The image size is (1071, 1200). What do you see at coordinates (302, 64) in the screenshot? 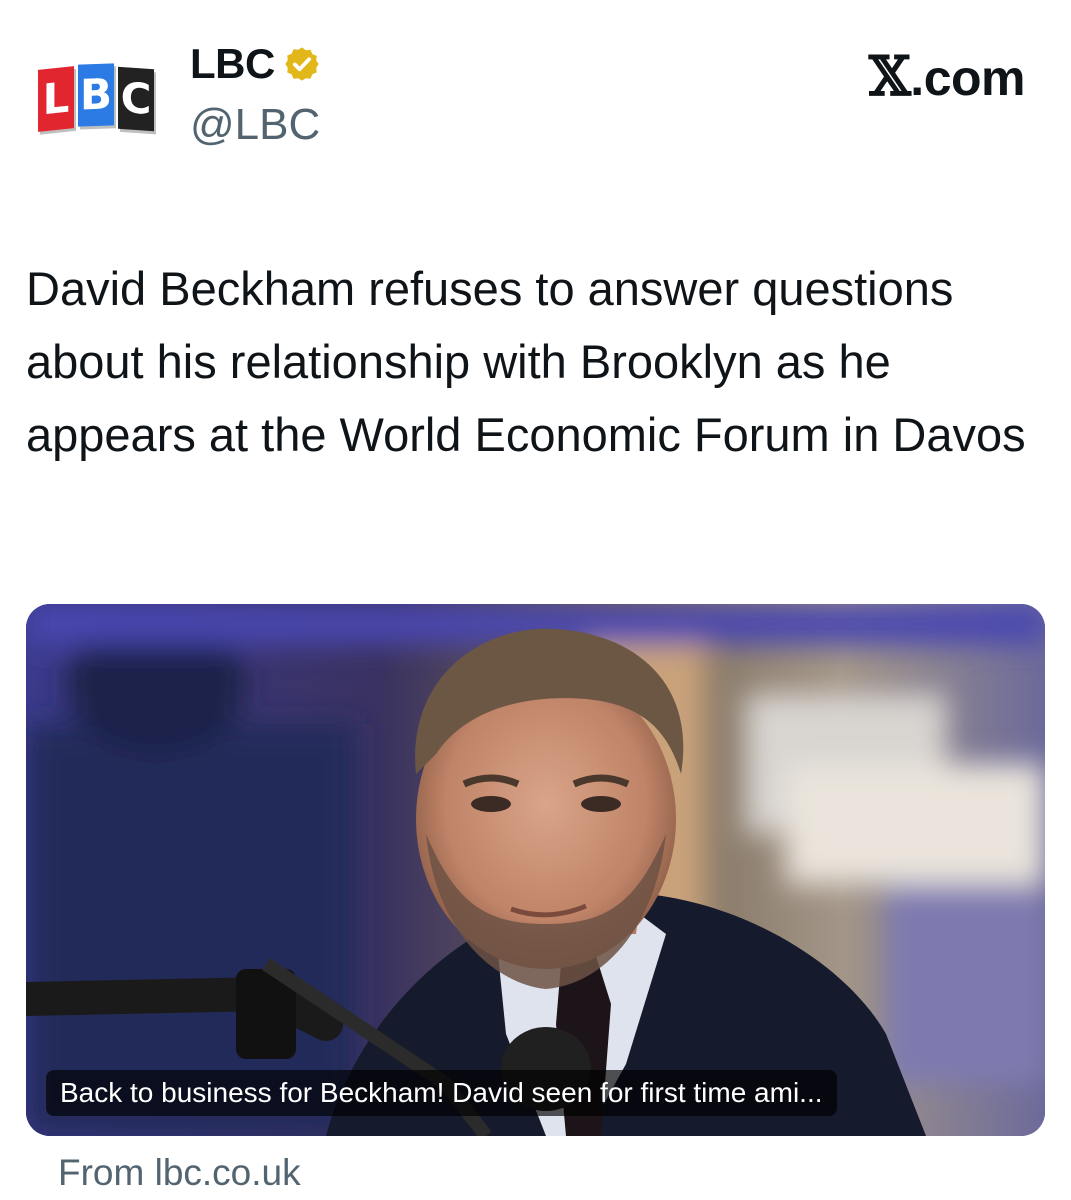
I see `verified-badge-icon` at bounding box center [302, 64].